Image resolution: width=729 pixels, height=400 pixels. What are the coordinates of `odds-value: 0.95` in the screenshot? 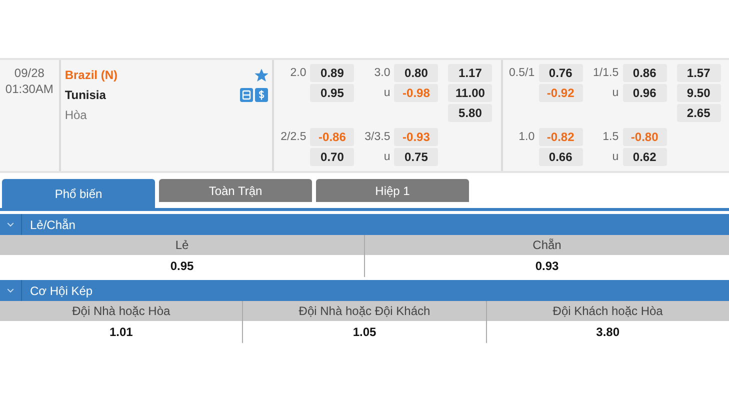 It's located at (332, 93).